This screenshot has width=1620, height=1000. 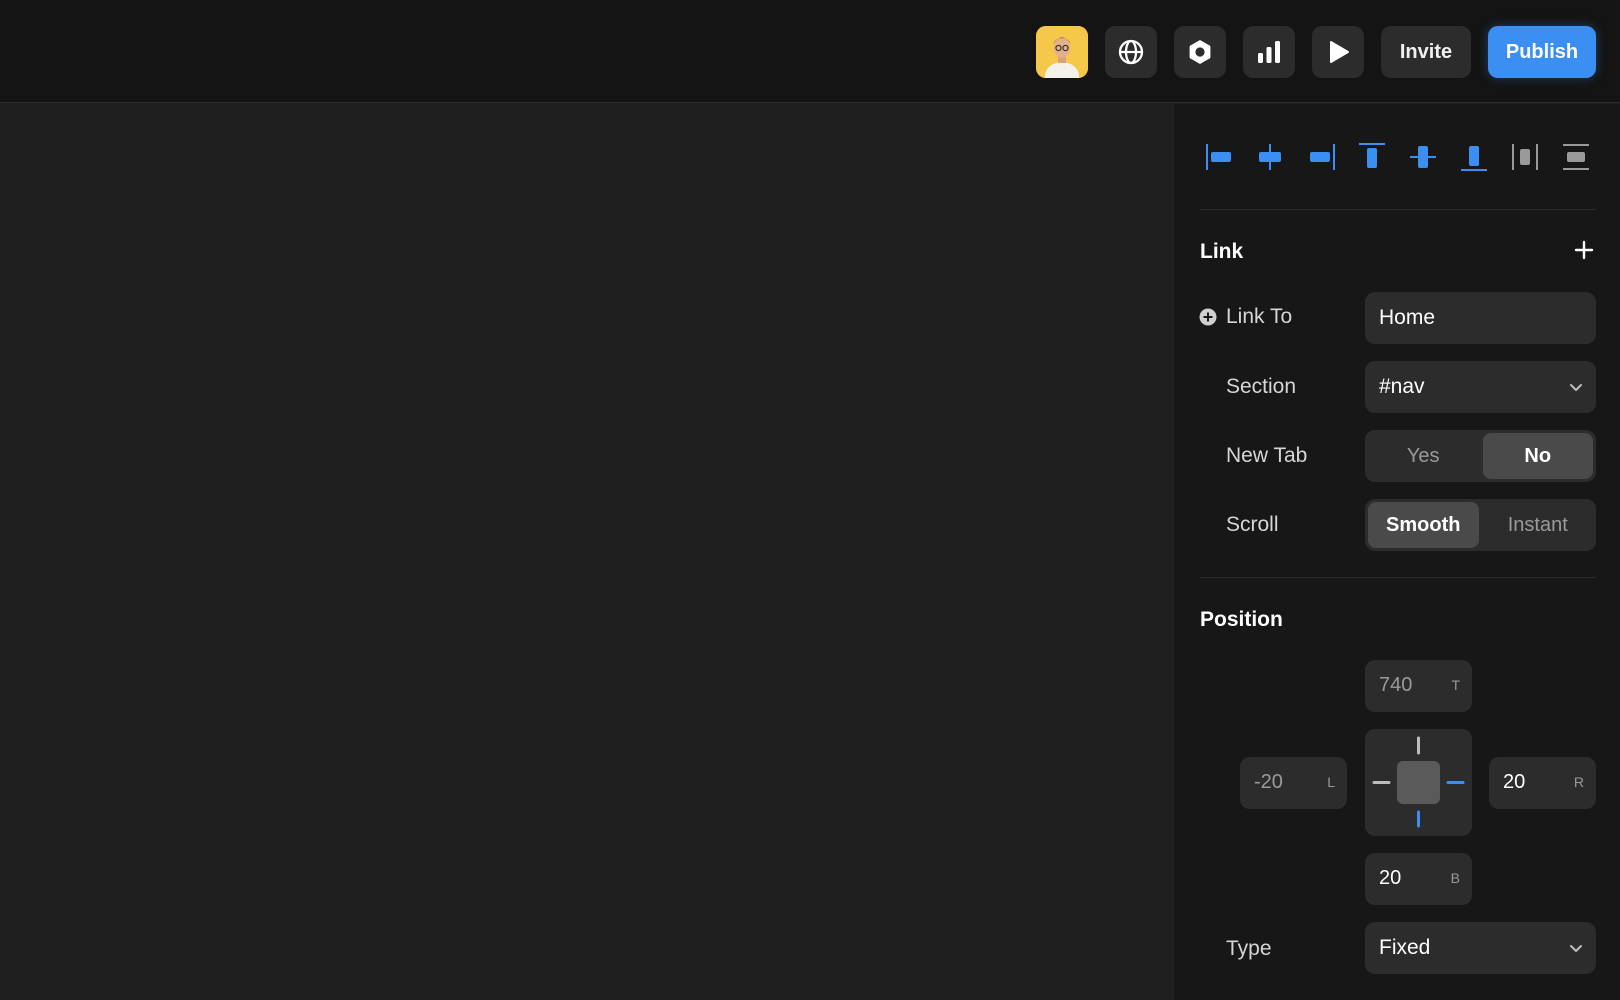 I want to click on bar-chart-icon, so click(x=1269, y=52).